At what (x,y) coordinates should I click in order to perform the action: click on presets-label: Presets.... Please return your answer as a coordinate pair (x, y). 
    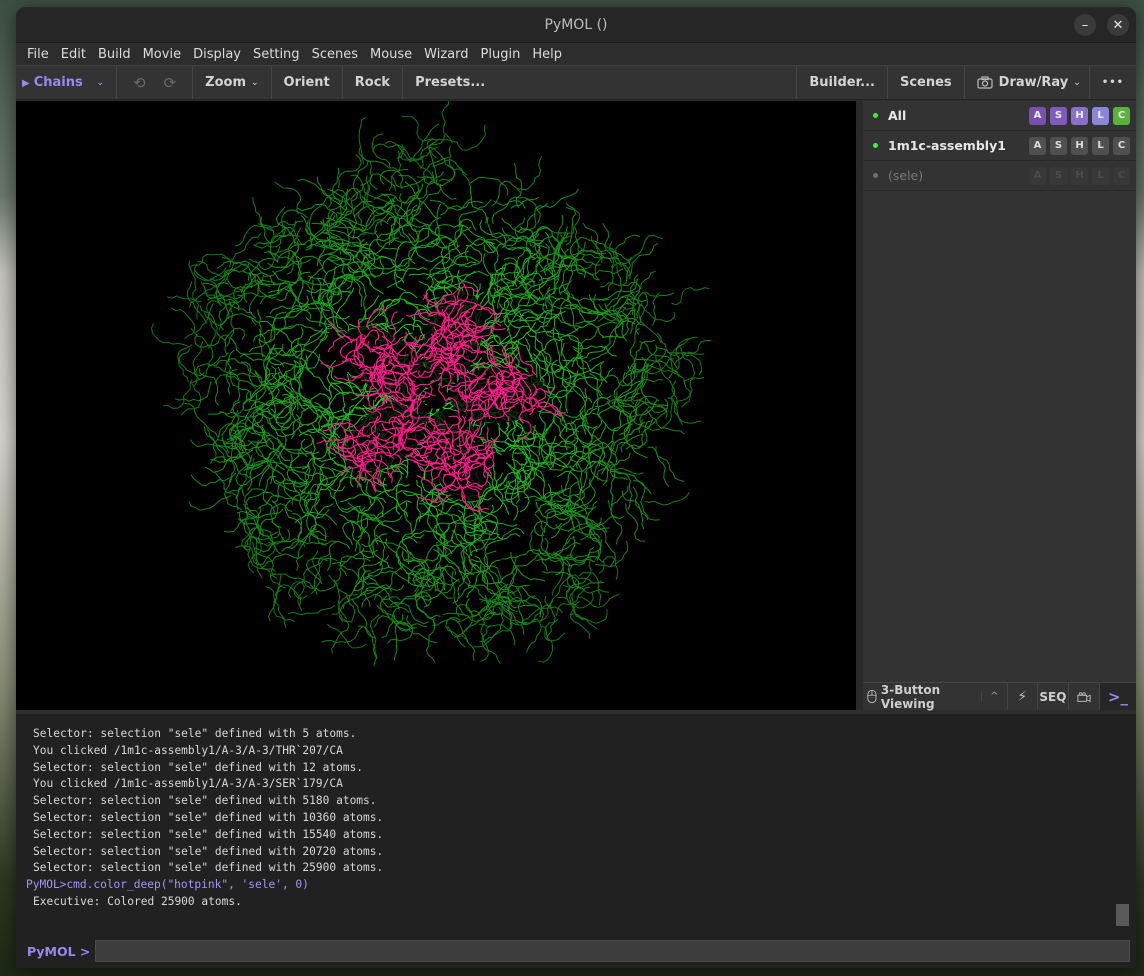
    Looking at the image, I should click on (450, 82).